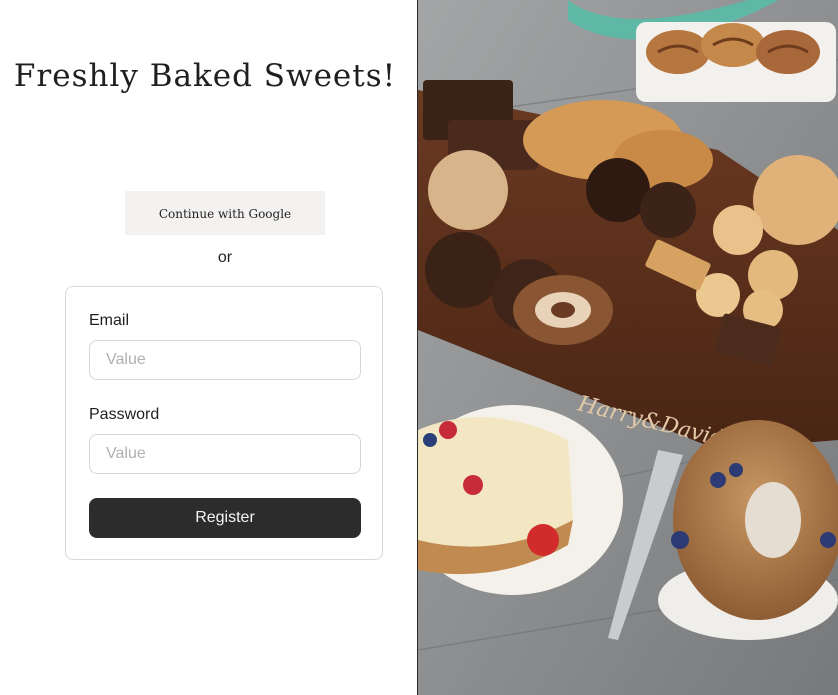 The image size is (838, 695). I want to click on registration-form: Email Password Register, so click(224, 423).